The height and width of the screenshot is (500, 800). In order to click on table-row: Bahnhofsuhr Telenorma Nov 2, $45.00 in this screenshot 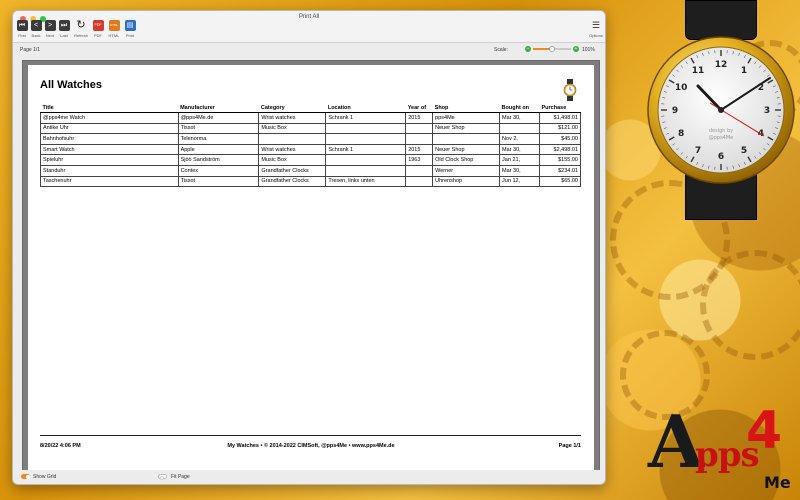, I will do `click(310, 139)`.